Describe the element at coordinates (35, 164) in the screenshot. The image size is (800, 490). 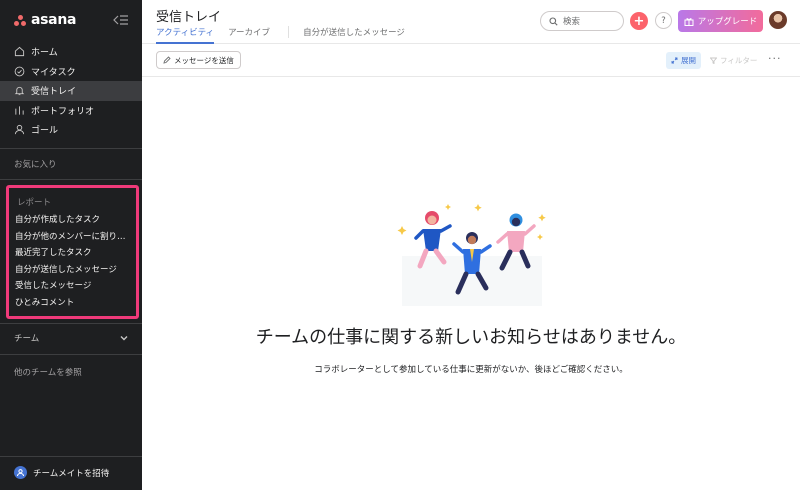
I see `favorites-label: お気に入り` at that location.